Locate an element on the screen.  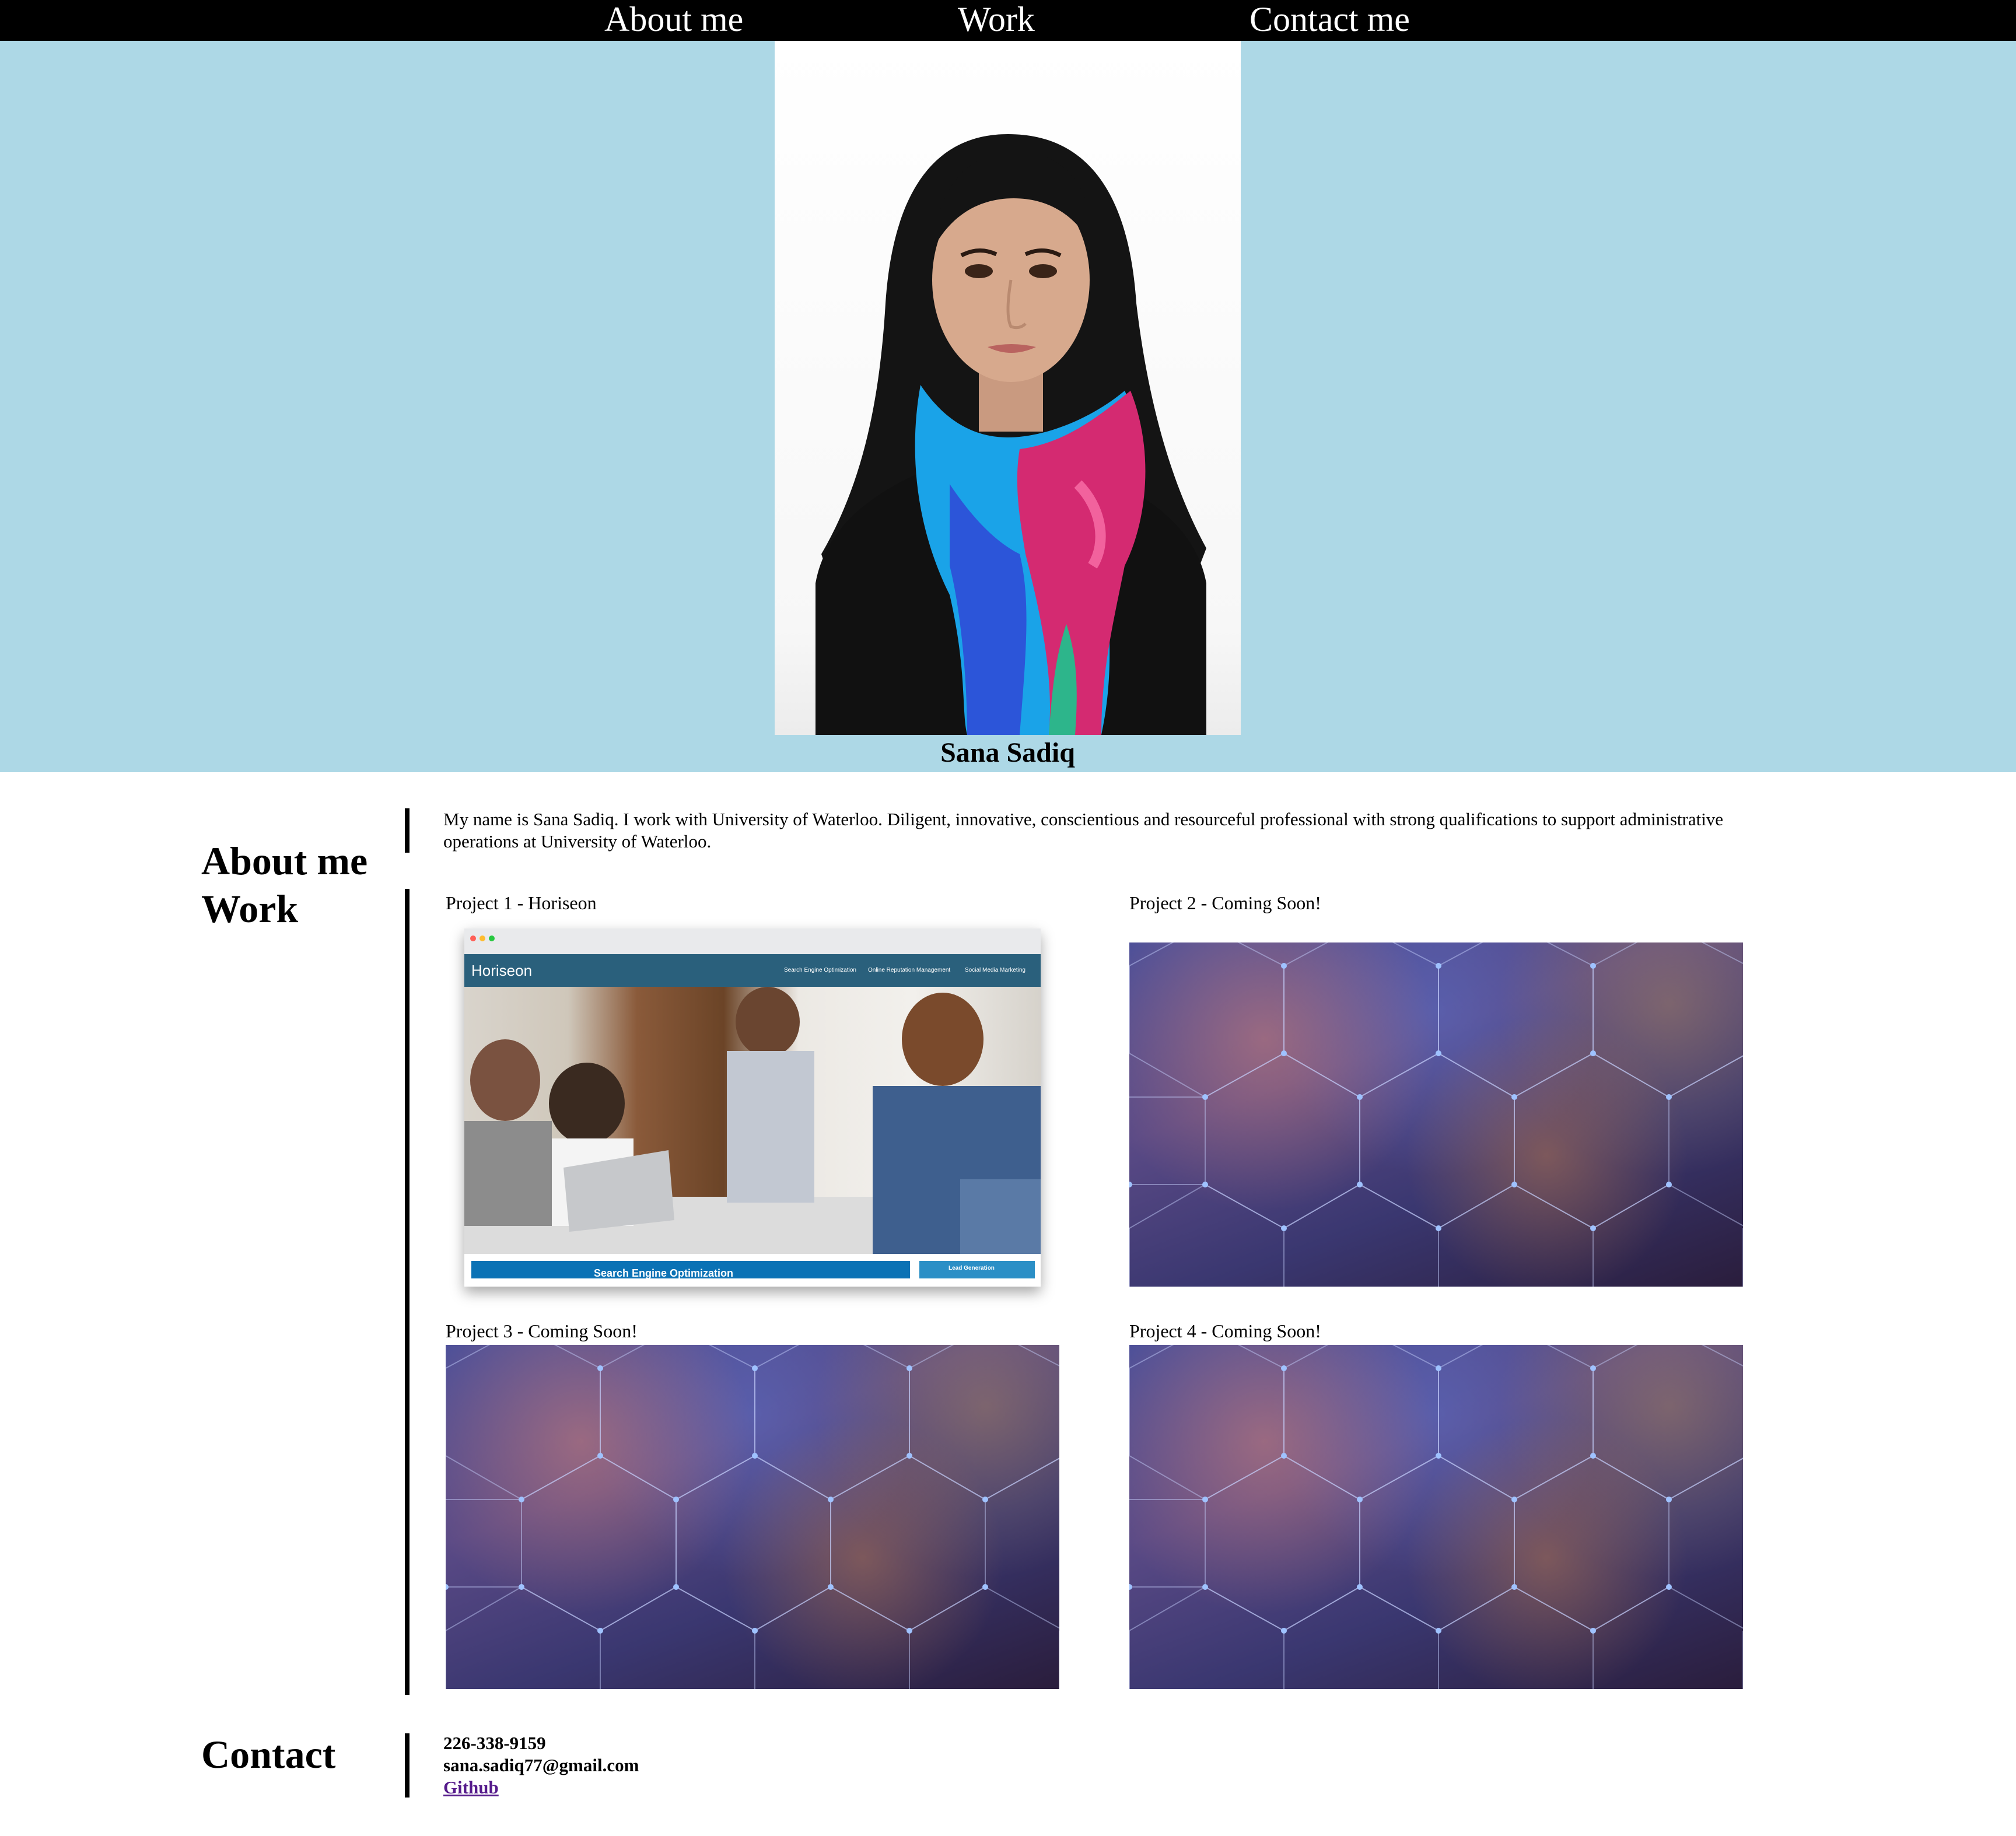
contact-heading: Contact is located at coordinates (268, 1754).